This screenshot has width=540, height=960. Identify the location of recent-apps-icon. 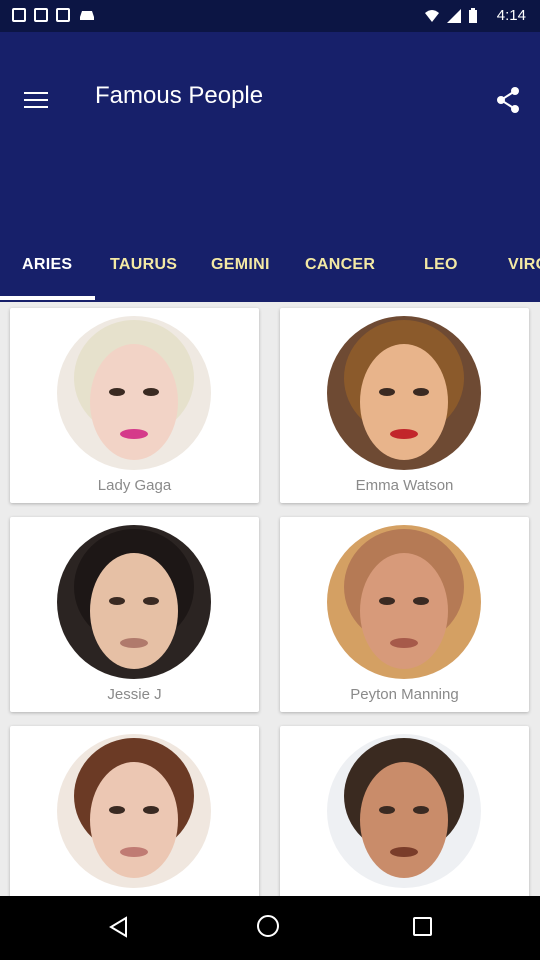
(422, 926).